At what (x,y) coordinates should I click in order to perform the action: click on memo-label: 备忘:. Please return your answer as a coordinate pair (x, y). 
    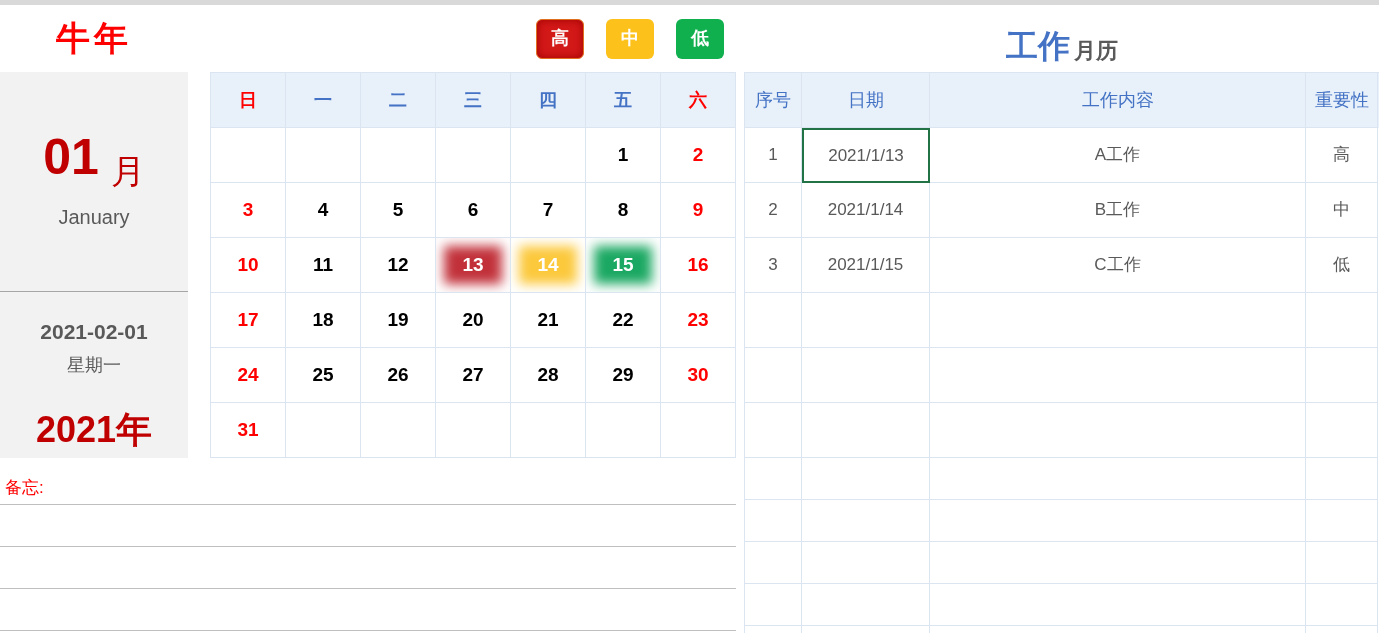
    Looking at the image, I should click on (24, 487).